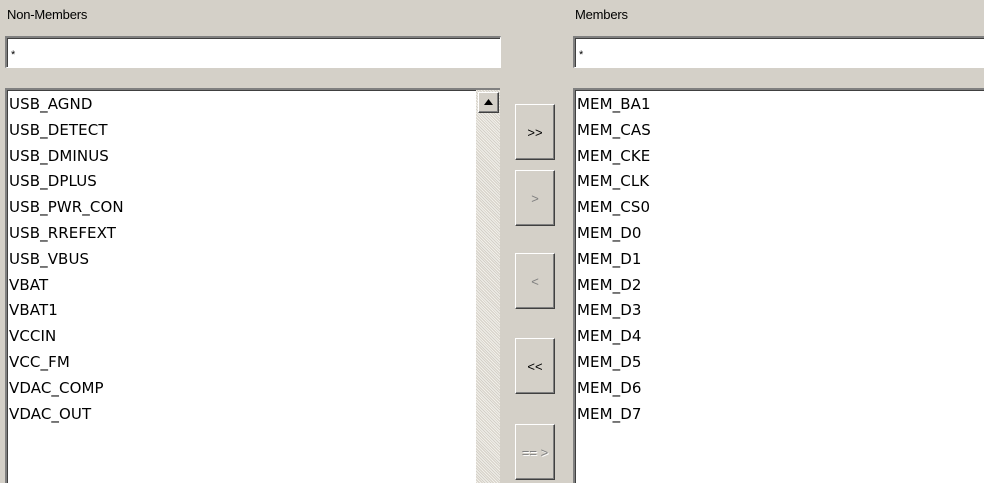 The image size is (984, 483). What do you see at coordinates (242, 337) in the screenshot?
I see `list-item: VCCIN` at bounding box center [242, 337].